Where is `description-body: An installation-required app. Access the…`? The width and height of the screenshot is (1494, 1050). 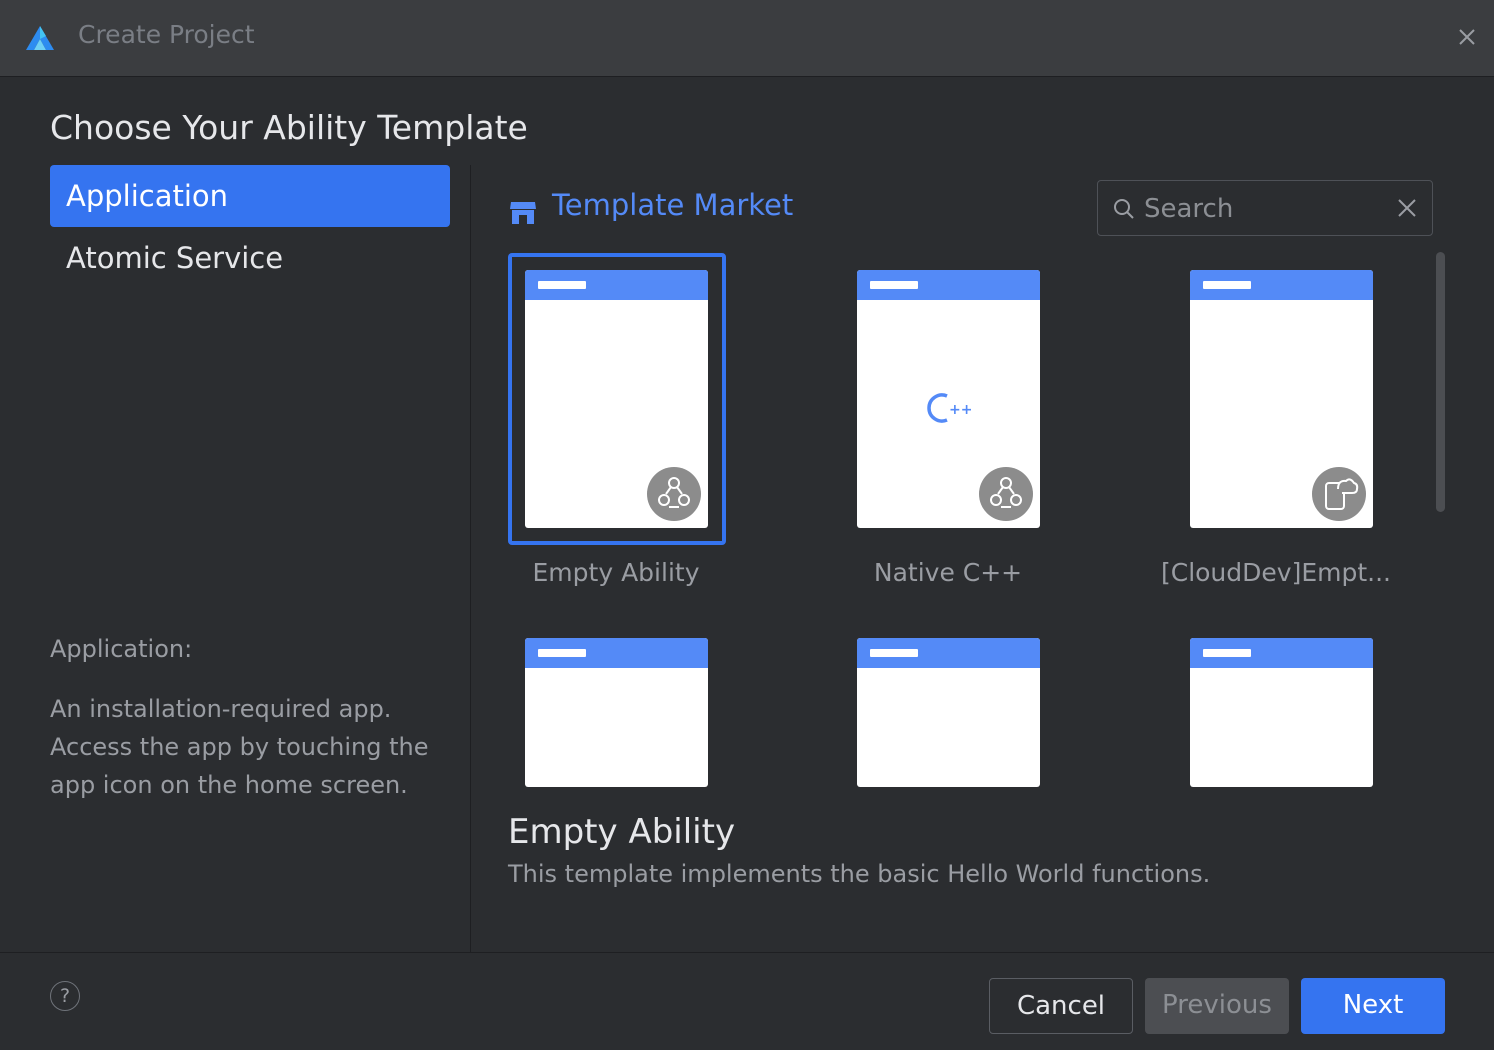 description-body: An installation-required app. Access the… is located at coordinates (239, 747).